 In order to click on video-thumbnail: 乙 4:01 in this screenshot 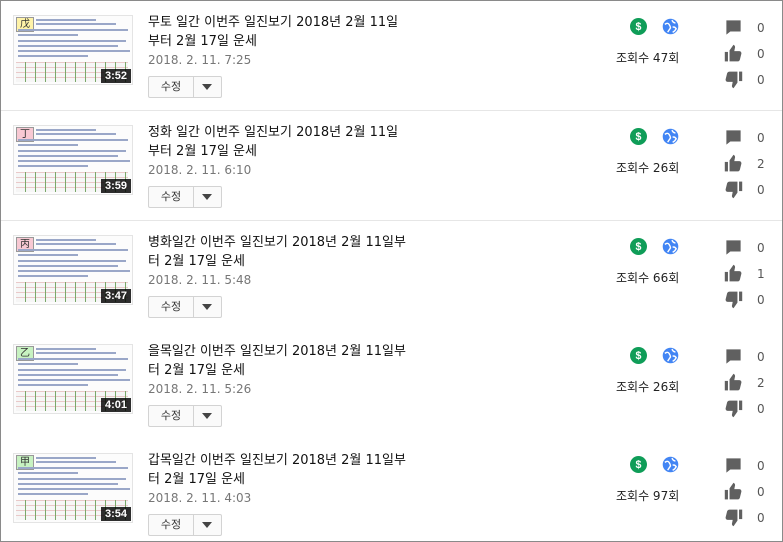, I will do `click(73, 379)`.